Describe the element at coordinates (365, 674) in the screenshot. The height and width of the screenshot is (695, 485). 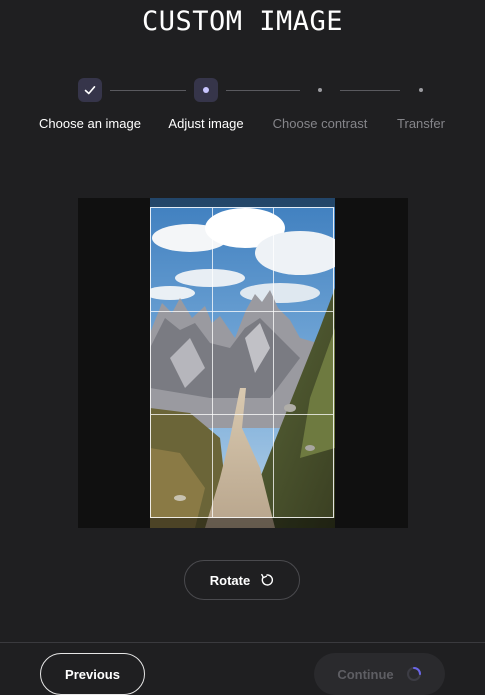
I see `continue-button-label: Continue` at that location.